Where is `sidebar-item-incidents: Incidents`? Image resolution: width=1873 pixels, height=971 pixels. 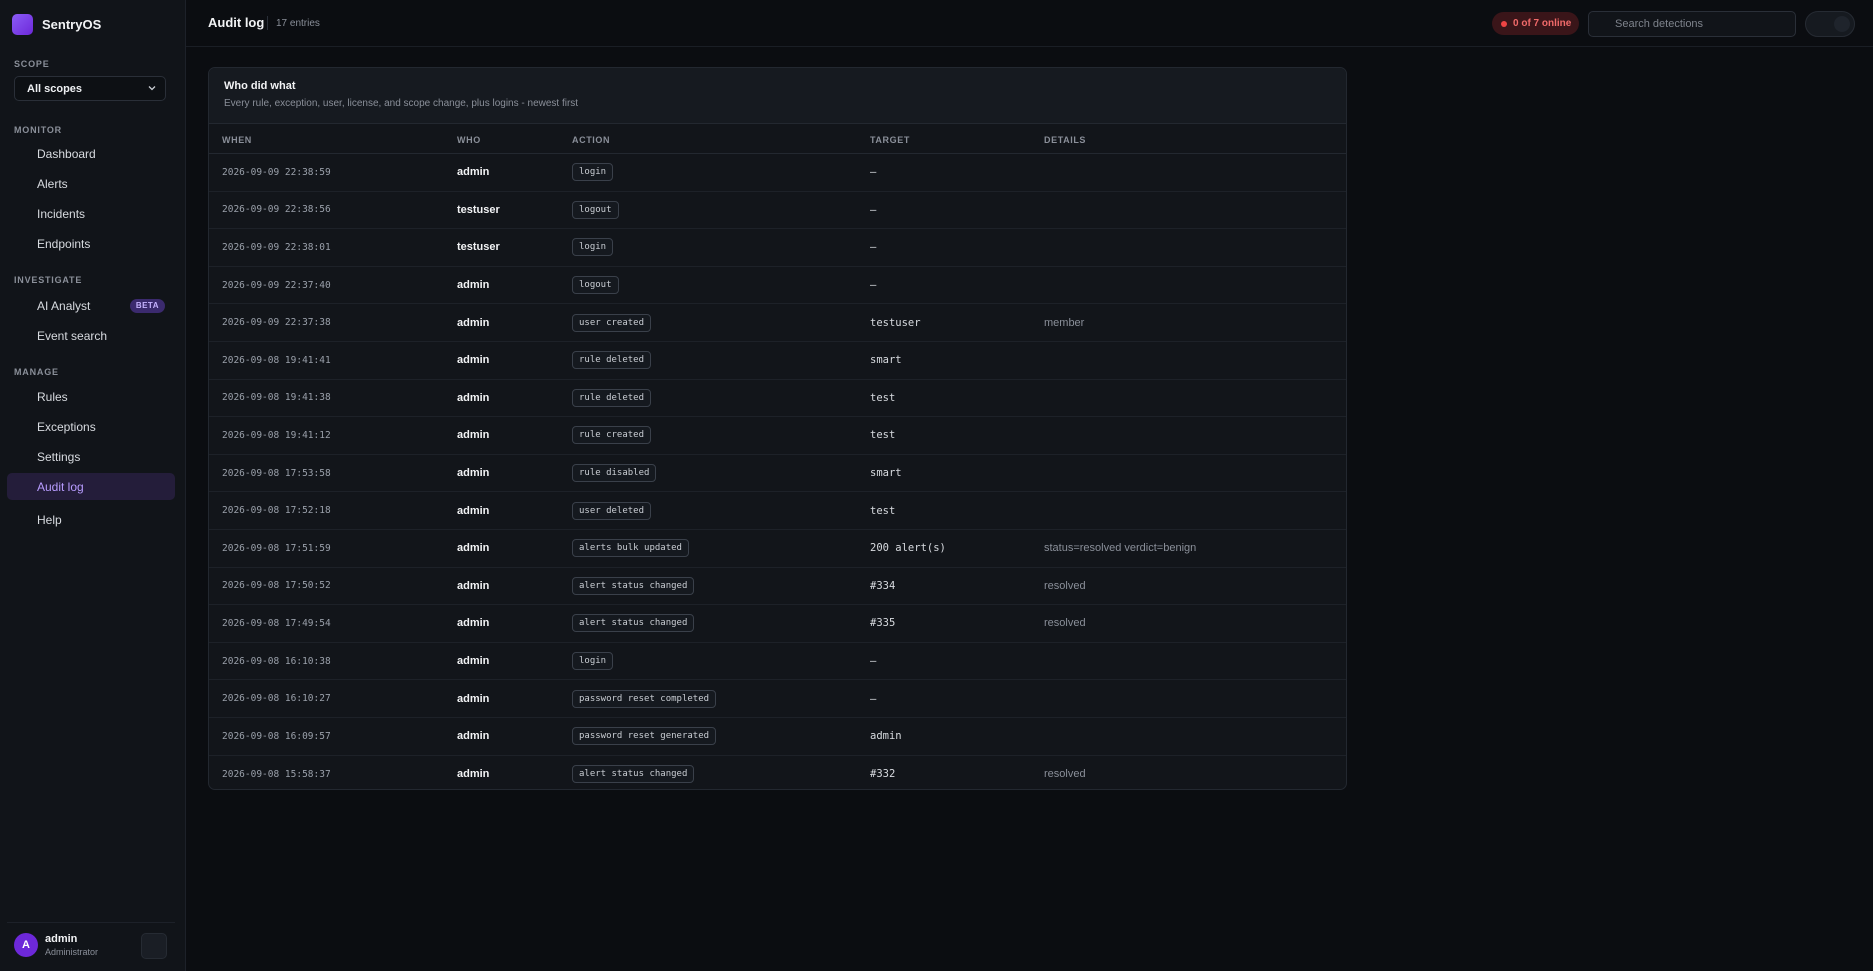 sidebar-item-incidents: Incidents is located at coordinates (91, 213).